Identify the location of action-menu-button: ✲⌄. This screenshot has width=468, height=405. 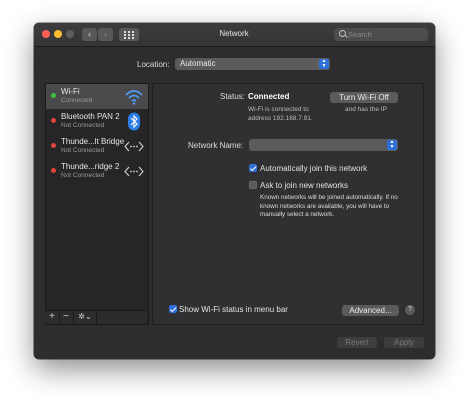
(85, 317).